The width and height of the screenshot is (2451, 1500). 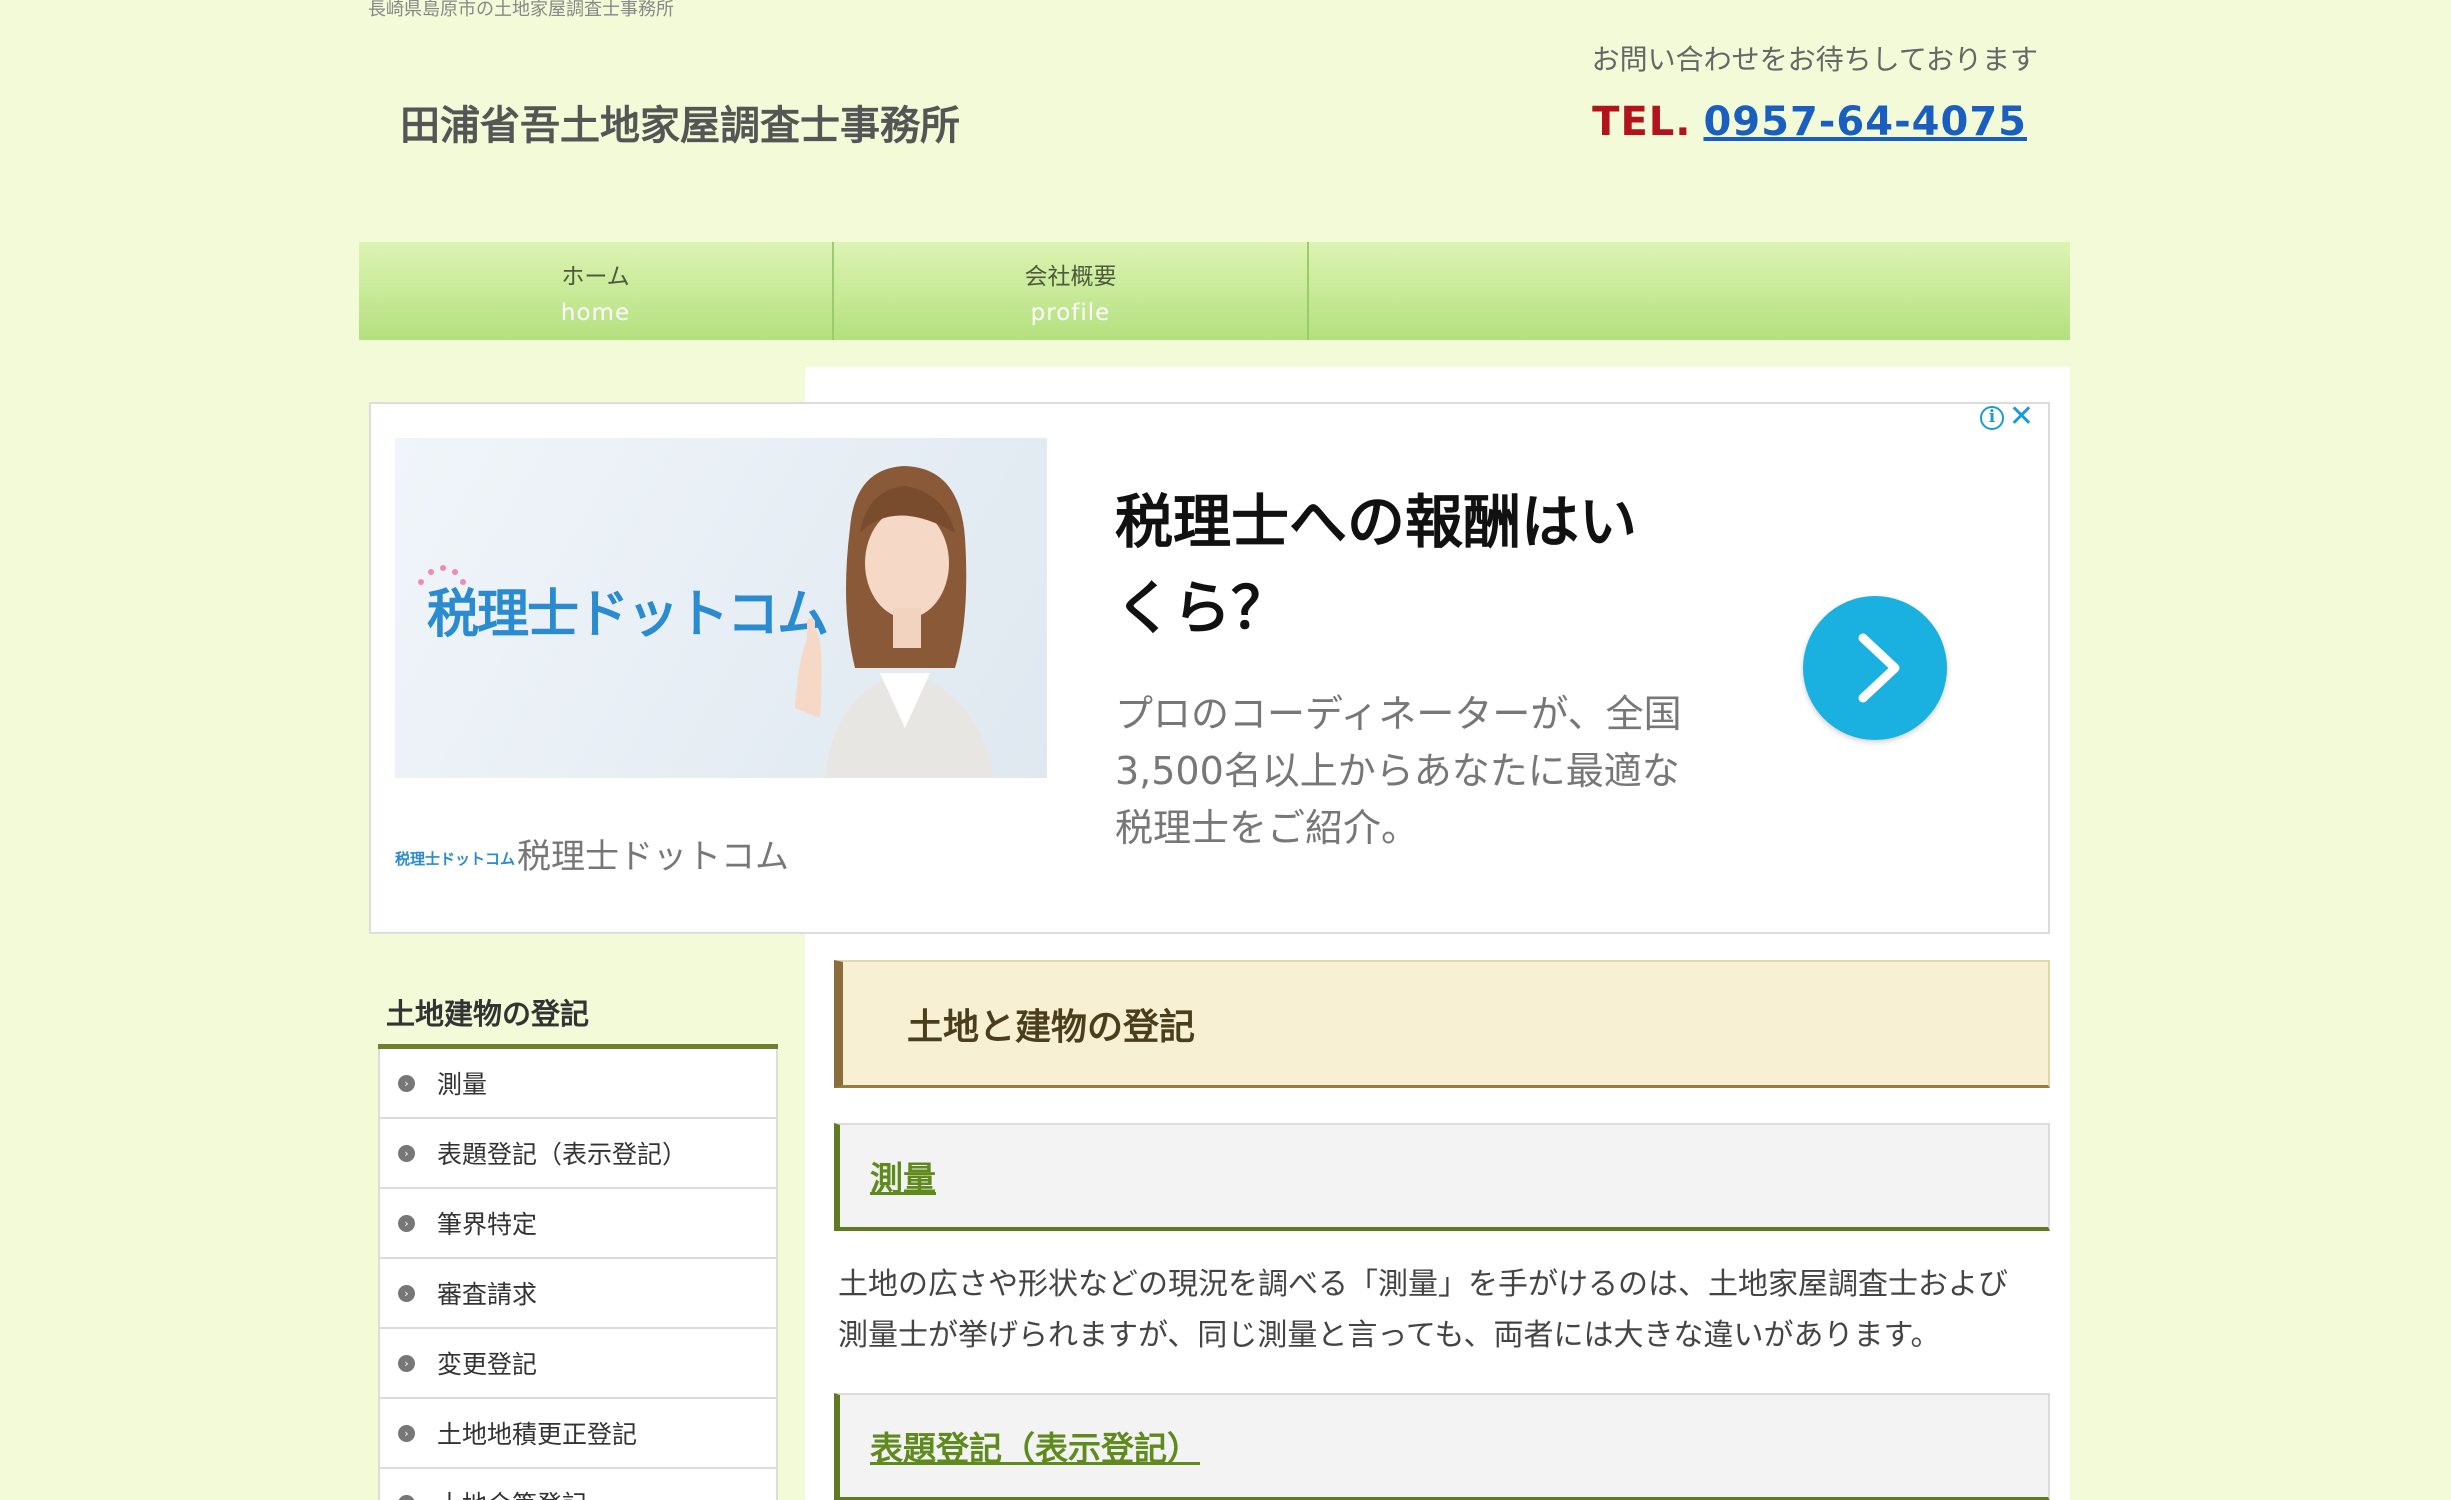 I want to click on ad-headline: 税理士への報酬はいくら？, so click(x=1395, y=565).